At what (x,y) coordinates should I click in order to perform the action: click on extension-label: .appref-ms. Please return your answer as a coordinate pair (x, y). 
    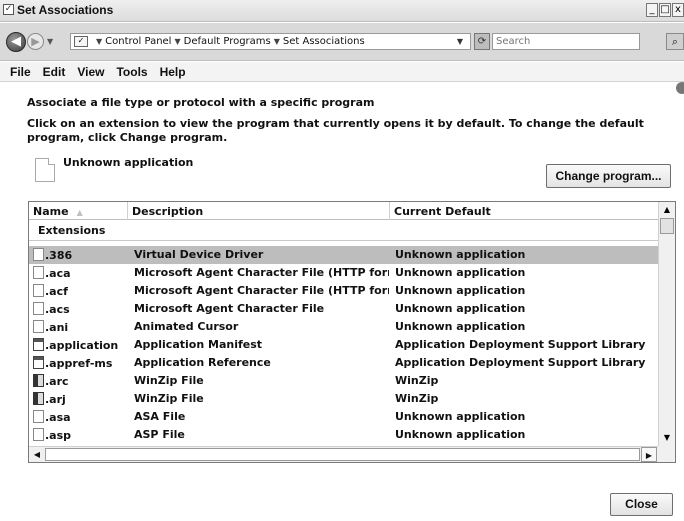
    Looking at the image, I should click on (79, 363).